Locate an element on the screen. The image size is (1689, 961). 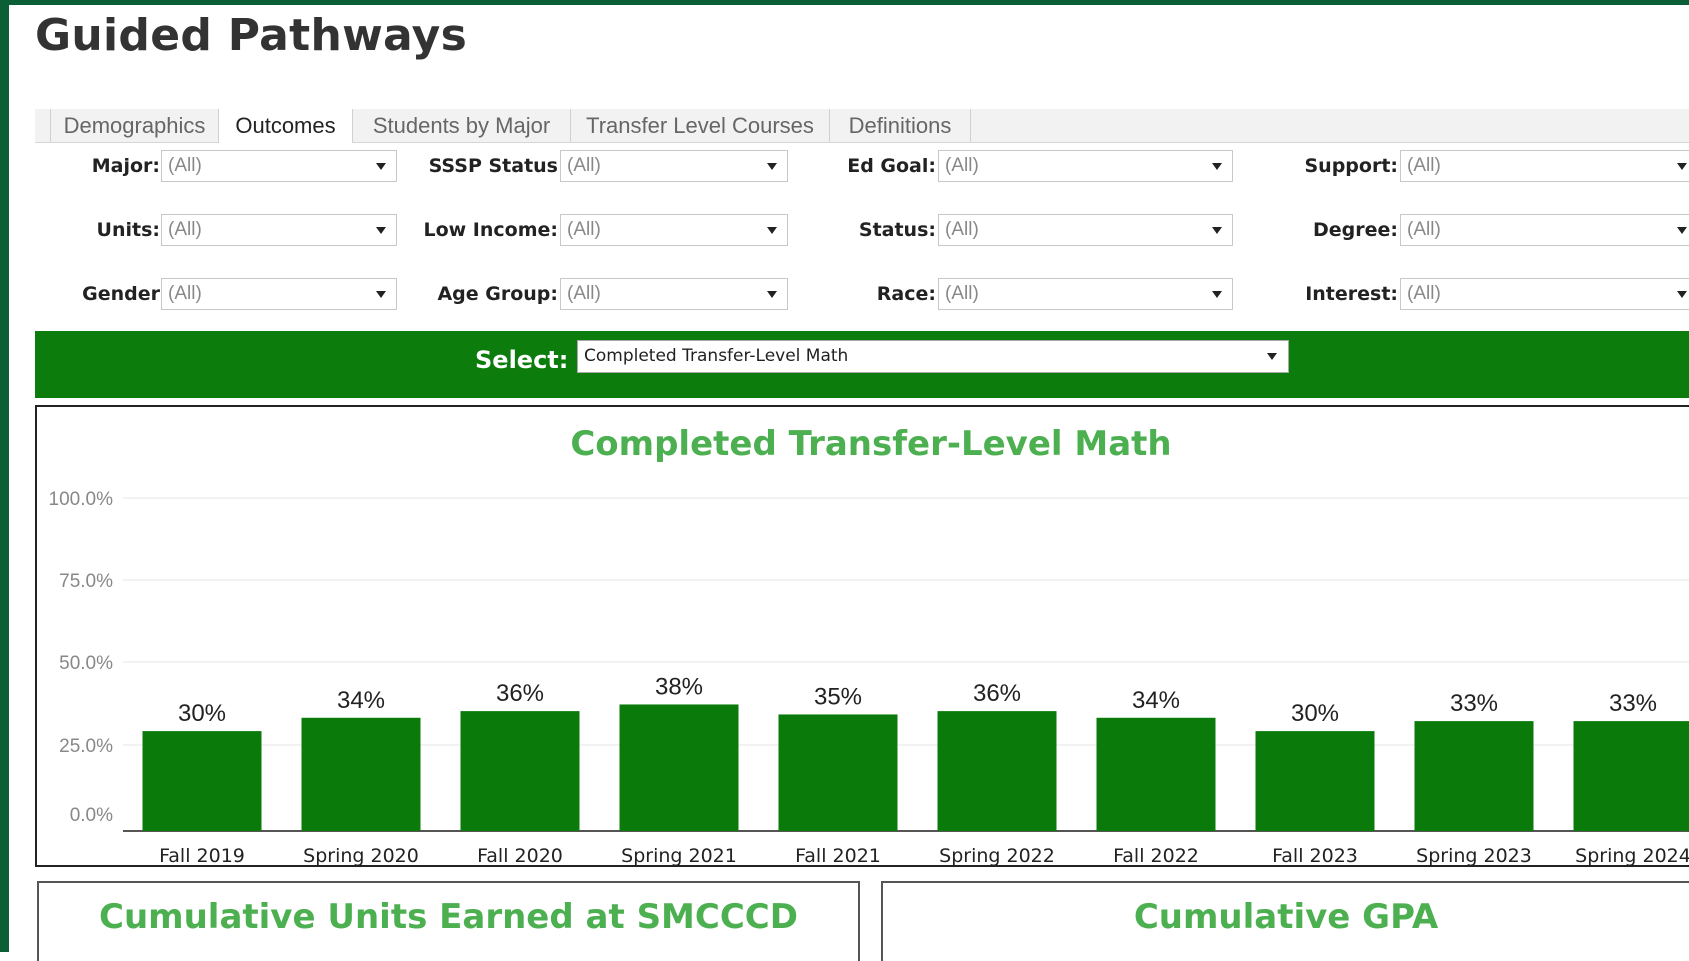
cumulative-units-panel: Cumulative Units Earned at SMCCCD is located at coordinates (448, 921).